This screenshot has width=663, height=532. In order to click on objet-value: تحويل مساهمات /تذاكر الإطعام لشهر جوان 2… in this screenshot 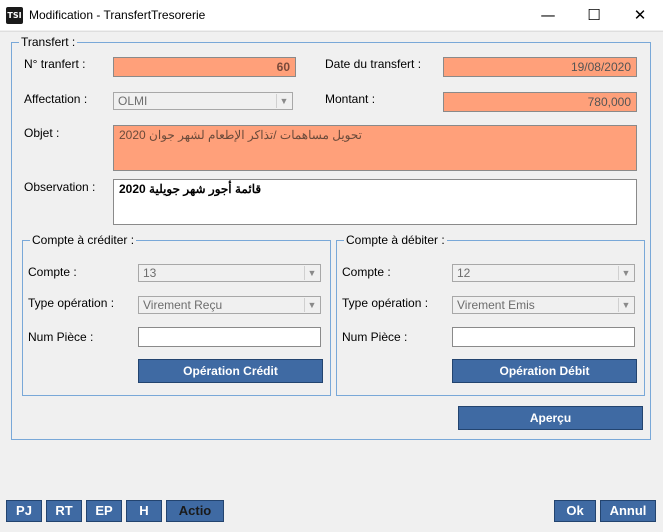, I will do `click(240, 135)`.